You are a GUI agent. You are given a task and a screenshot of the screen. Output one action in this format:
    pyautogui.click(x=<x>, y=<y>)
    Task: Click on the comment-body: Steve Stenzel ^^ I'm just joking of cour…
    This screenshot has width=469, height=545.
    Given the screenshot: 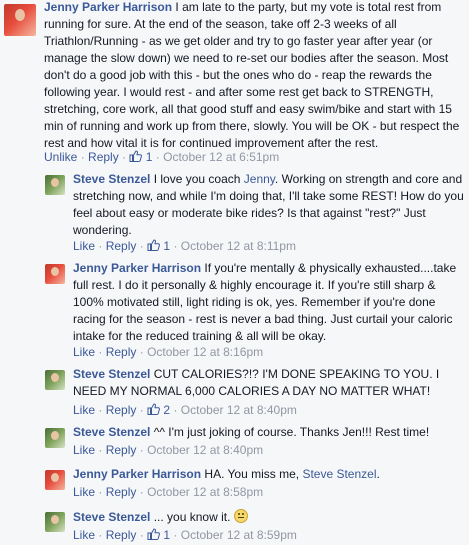 What is the action you would take?
    pyautogui.click(x=269, y=432)
    